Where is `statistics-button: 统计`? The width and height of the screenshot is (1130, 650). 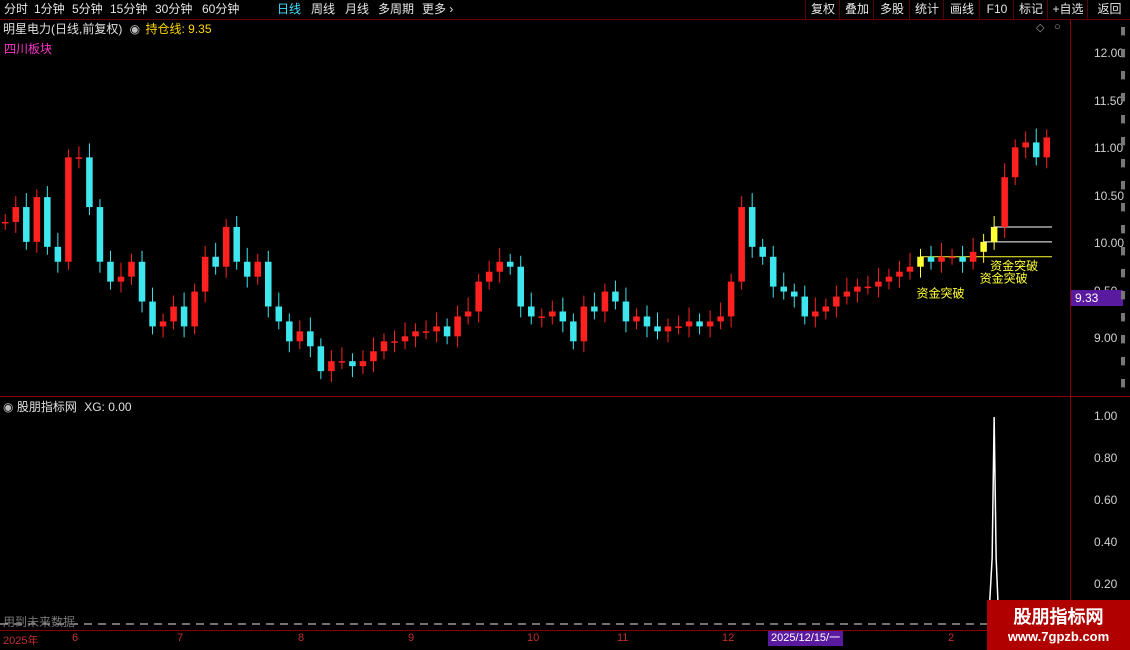
statistics-button: 统计 is located at coordinates (926, 9).